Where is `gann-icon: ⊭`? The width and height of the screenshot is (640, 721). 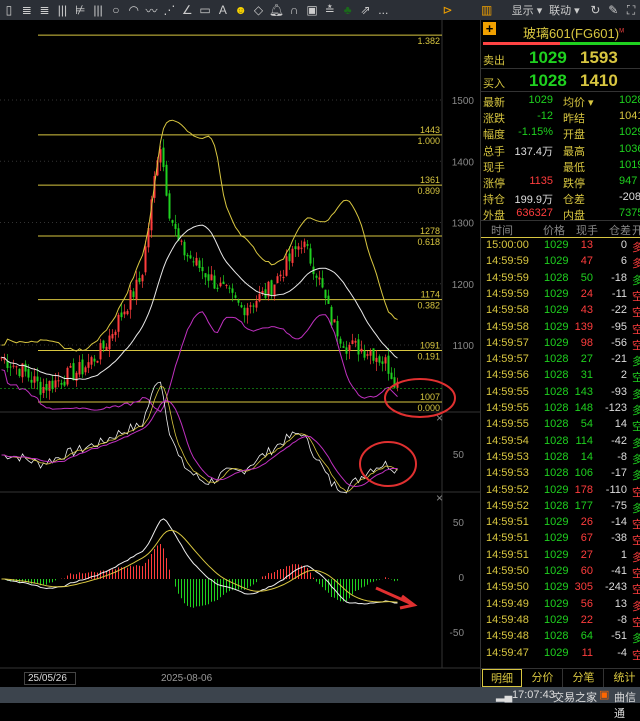
gann-icon: ⊭ is located at coordinates (80, 10).